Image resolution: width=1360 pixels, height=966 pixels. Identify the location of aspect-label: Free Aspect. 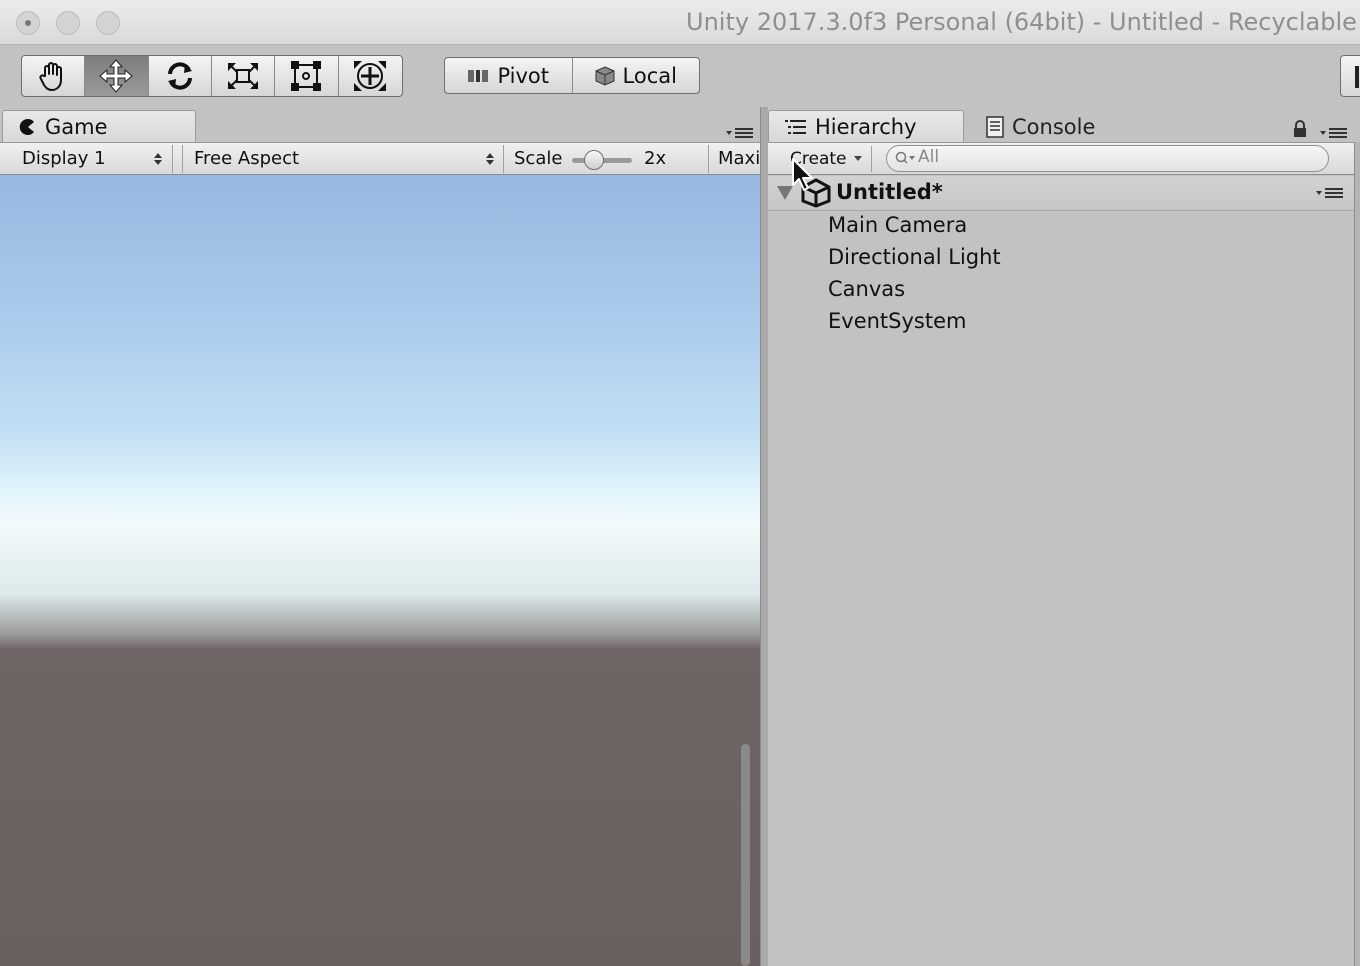
(247, 158).